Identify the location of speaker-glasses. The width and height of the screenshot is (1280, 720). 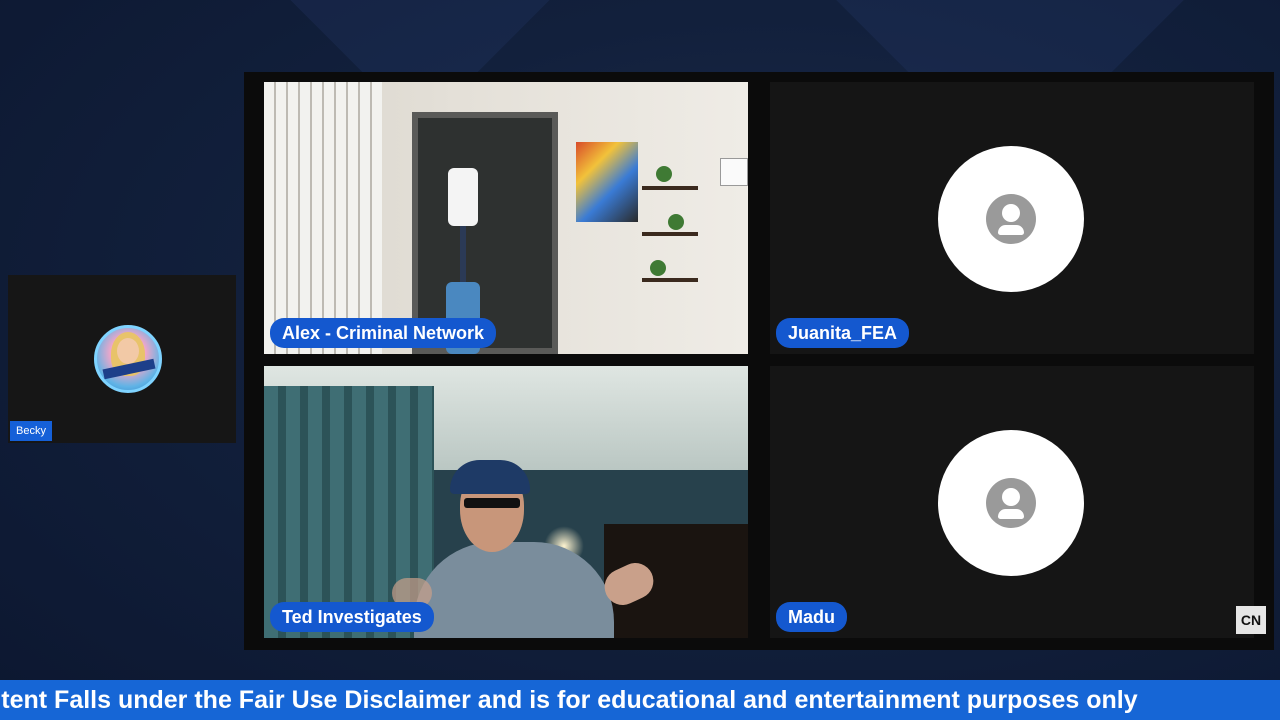
(492, 503).